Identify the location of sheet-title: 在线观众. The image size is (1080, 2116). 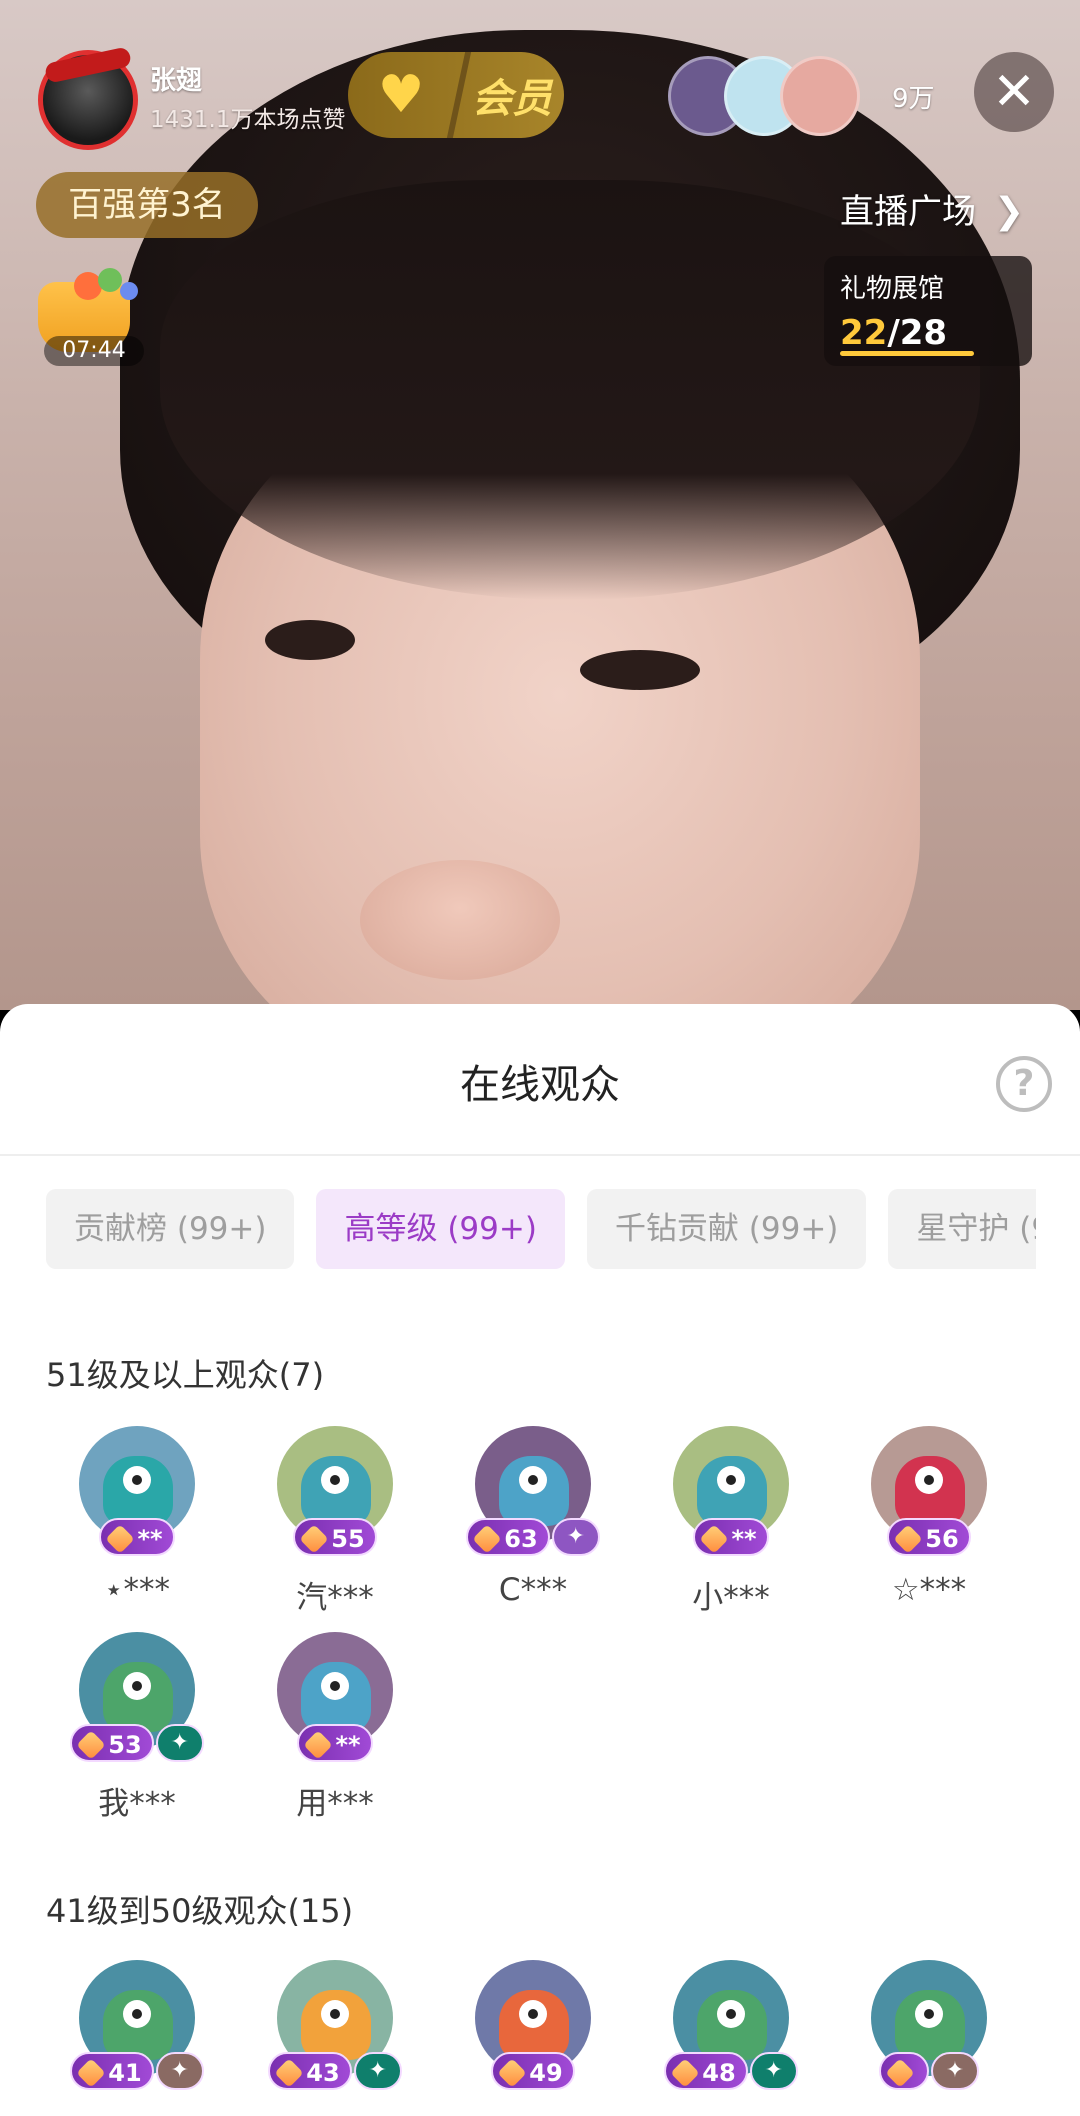
(540, 1085).